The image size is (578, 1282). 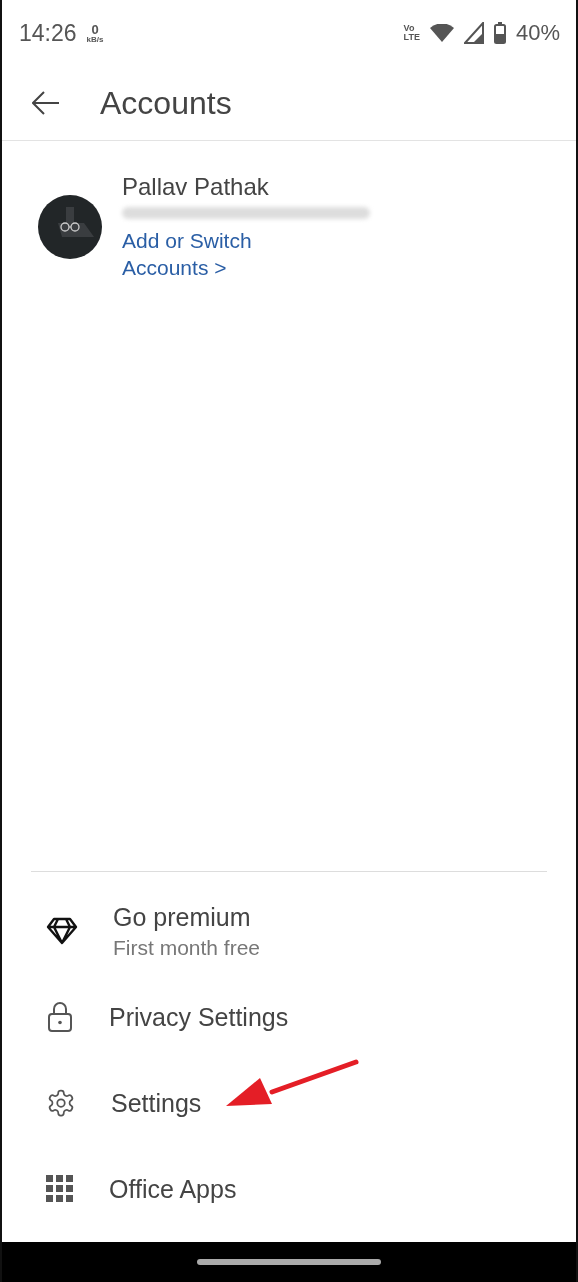 What do you see at coordinates (289, 1103) in the screenshot?
I see `menu-item: Settings` at bounding box center [289, 1103].